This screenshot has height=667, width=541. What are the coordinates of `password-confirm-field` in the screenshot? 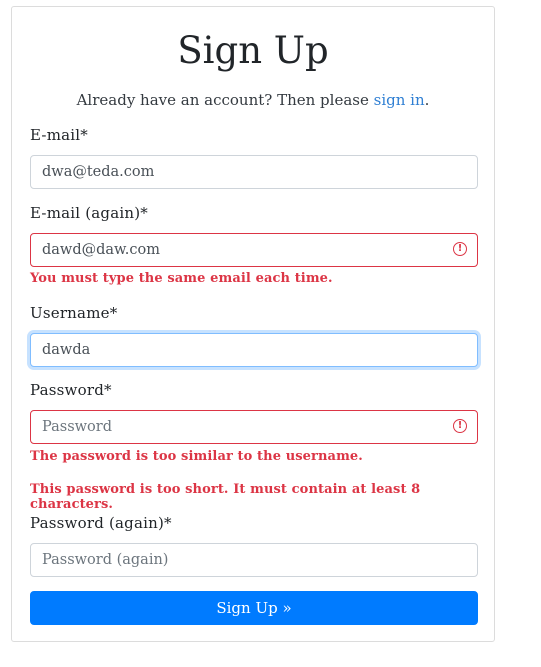 It's located at (254, 560).